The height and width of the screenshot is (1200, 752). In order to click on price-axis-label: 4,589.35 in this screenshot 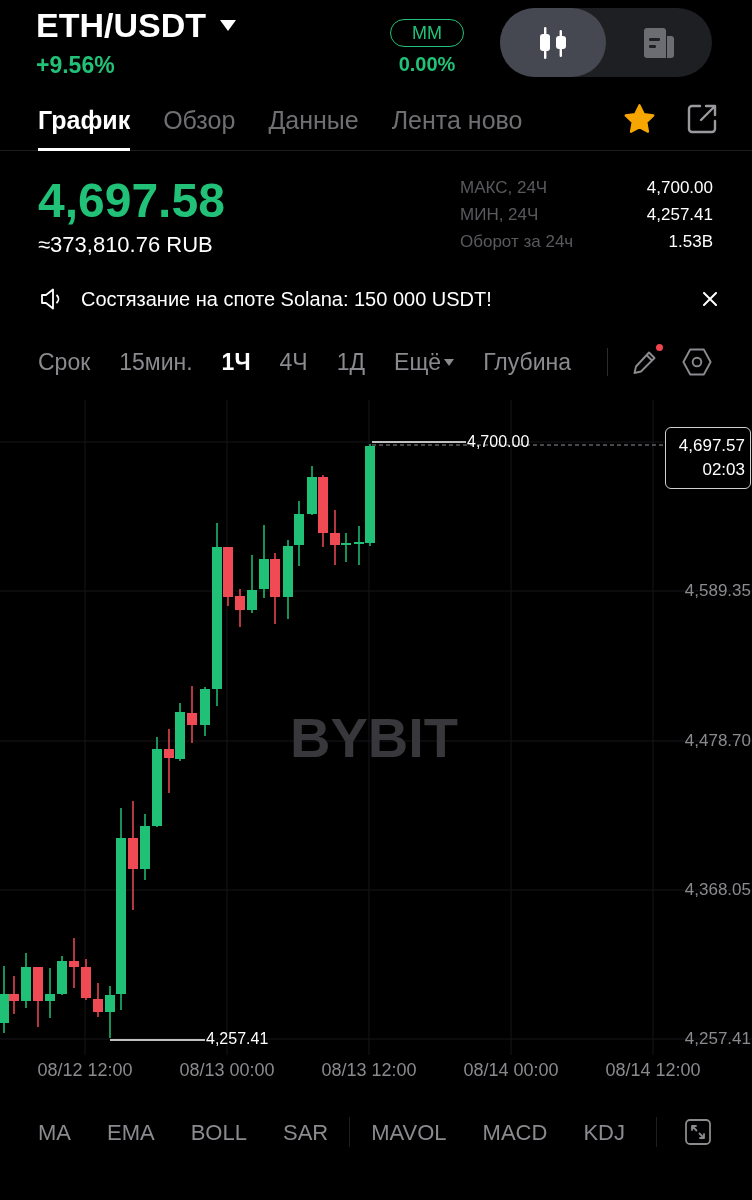, I will do `click(717, 591)`.